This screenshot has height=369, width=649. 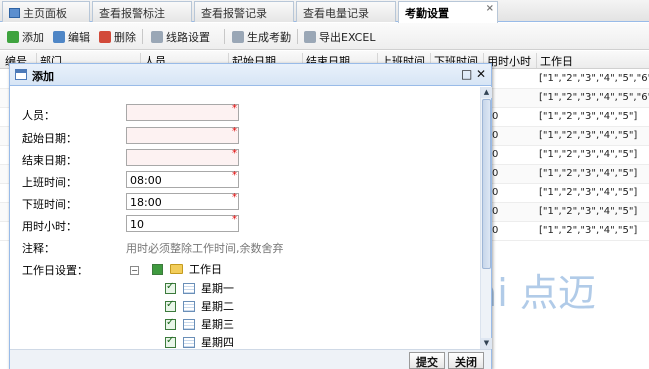 What do you see at coordinates (38, 115) in the screenshot?
I see `person-label: 人员：` at bounding box center [38, 115].